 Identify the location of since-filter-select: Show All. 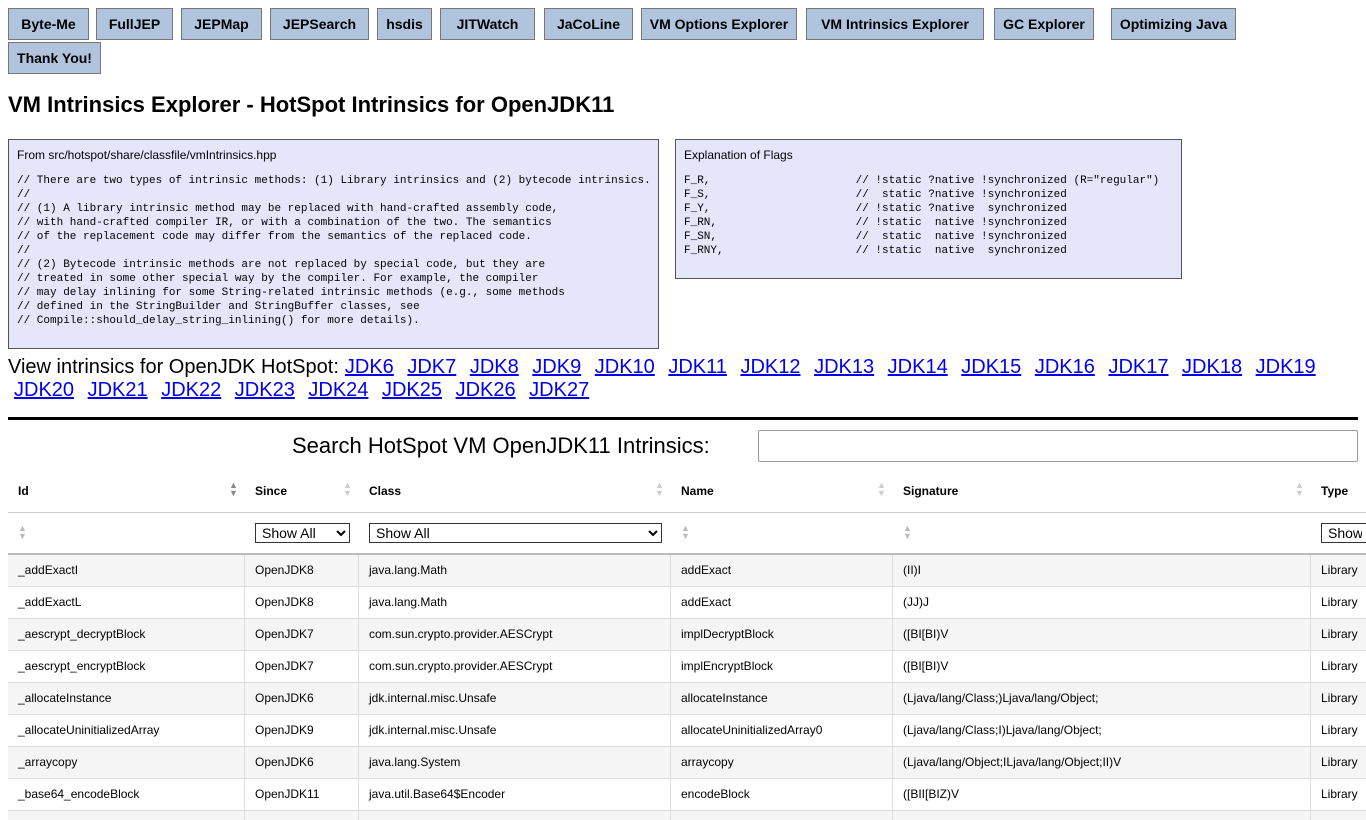
(302, 533).